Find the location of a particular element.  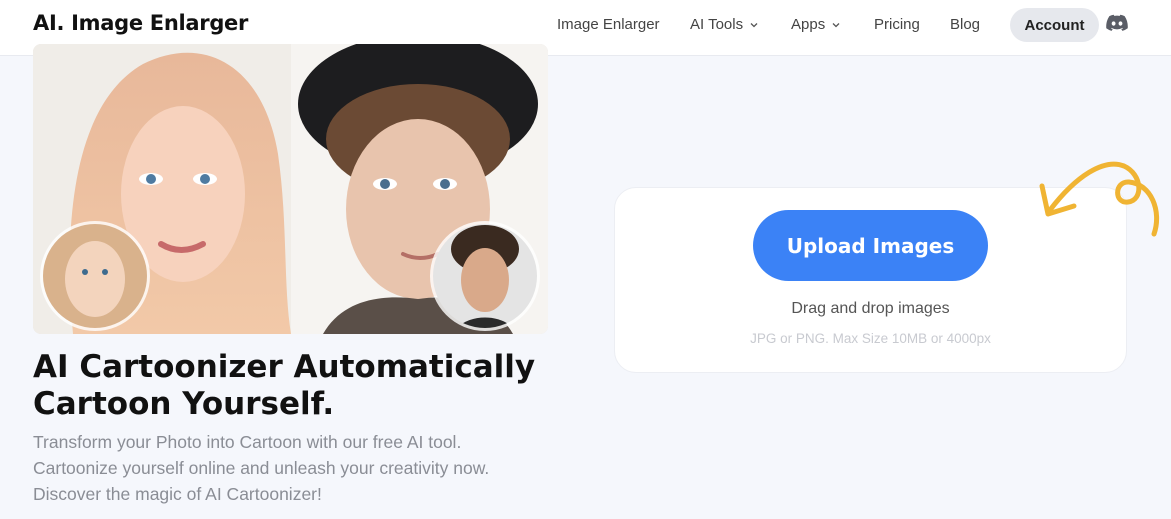

curved-arrow-icon is located at coordinates (1099, 199).